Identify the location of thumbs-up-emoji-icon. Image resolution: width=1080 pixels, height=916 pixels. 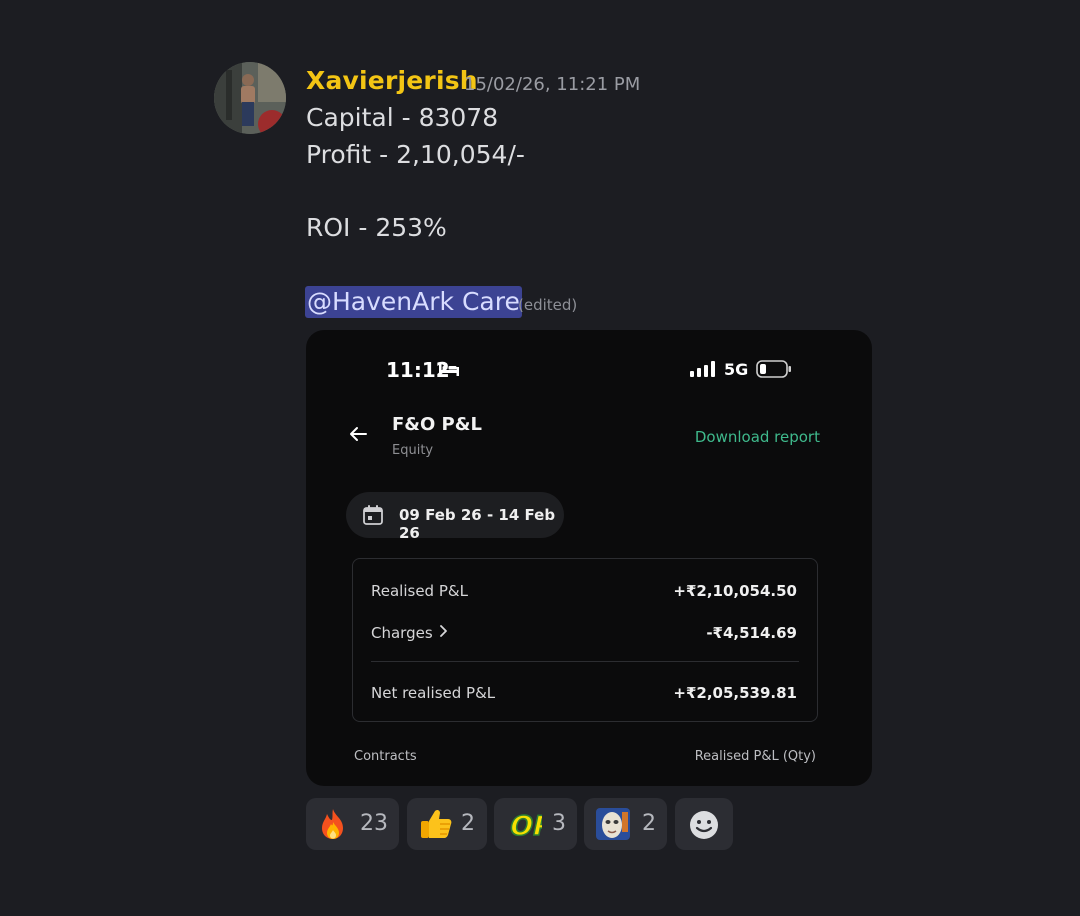
(436, 823).